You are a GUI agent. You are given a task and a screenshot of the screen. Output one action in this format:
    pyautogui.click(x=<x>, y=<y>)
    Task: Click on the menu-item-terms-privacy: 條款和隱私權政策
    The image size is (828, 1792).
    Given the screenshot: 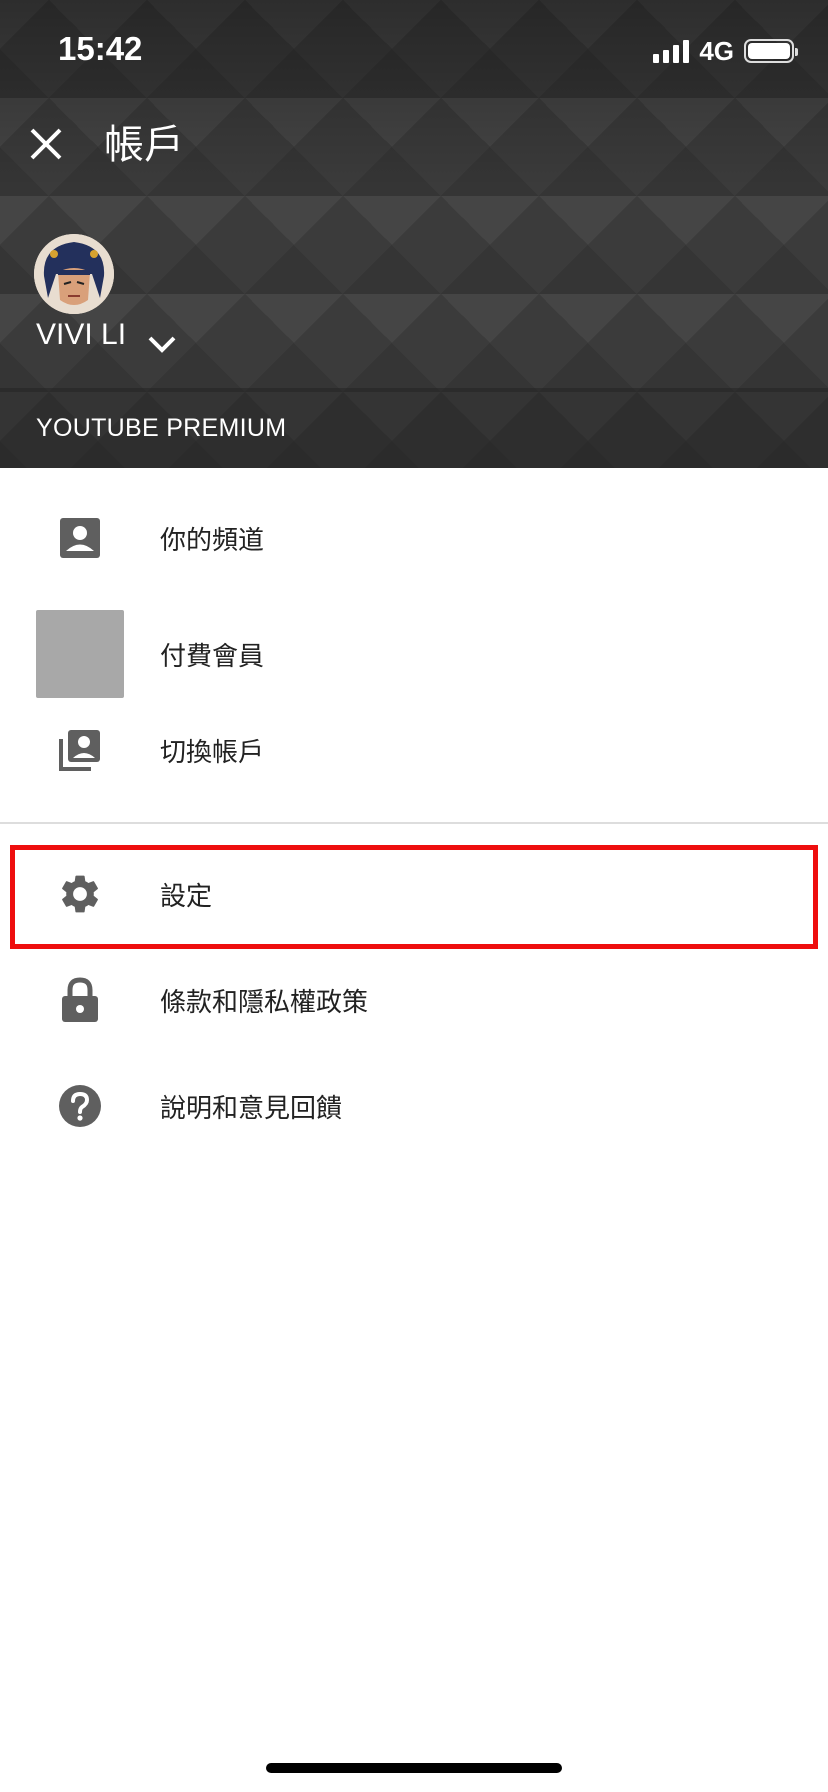 What is the action you would take?
    pyautogui.click(x=414, y=1000)
    